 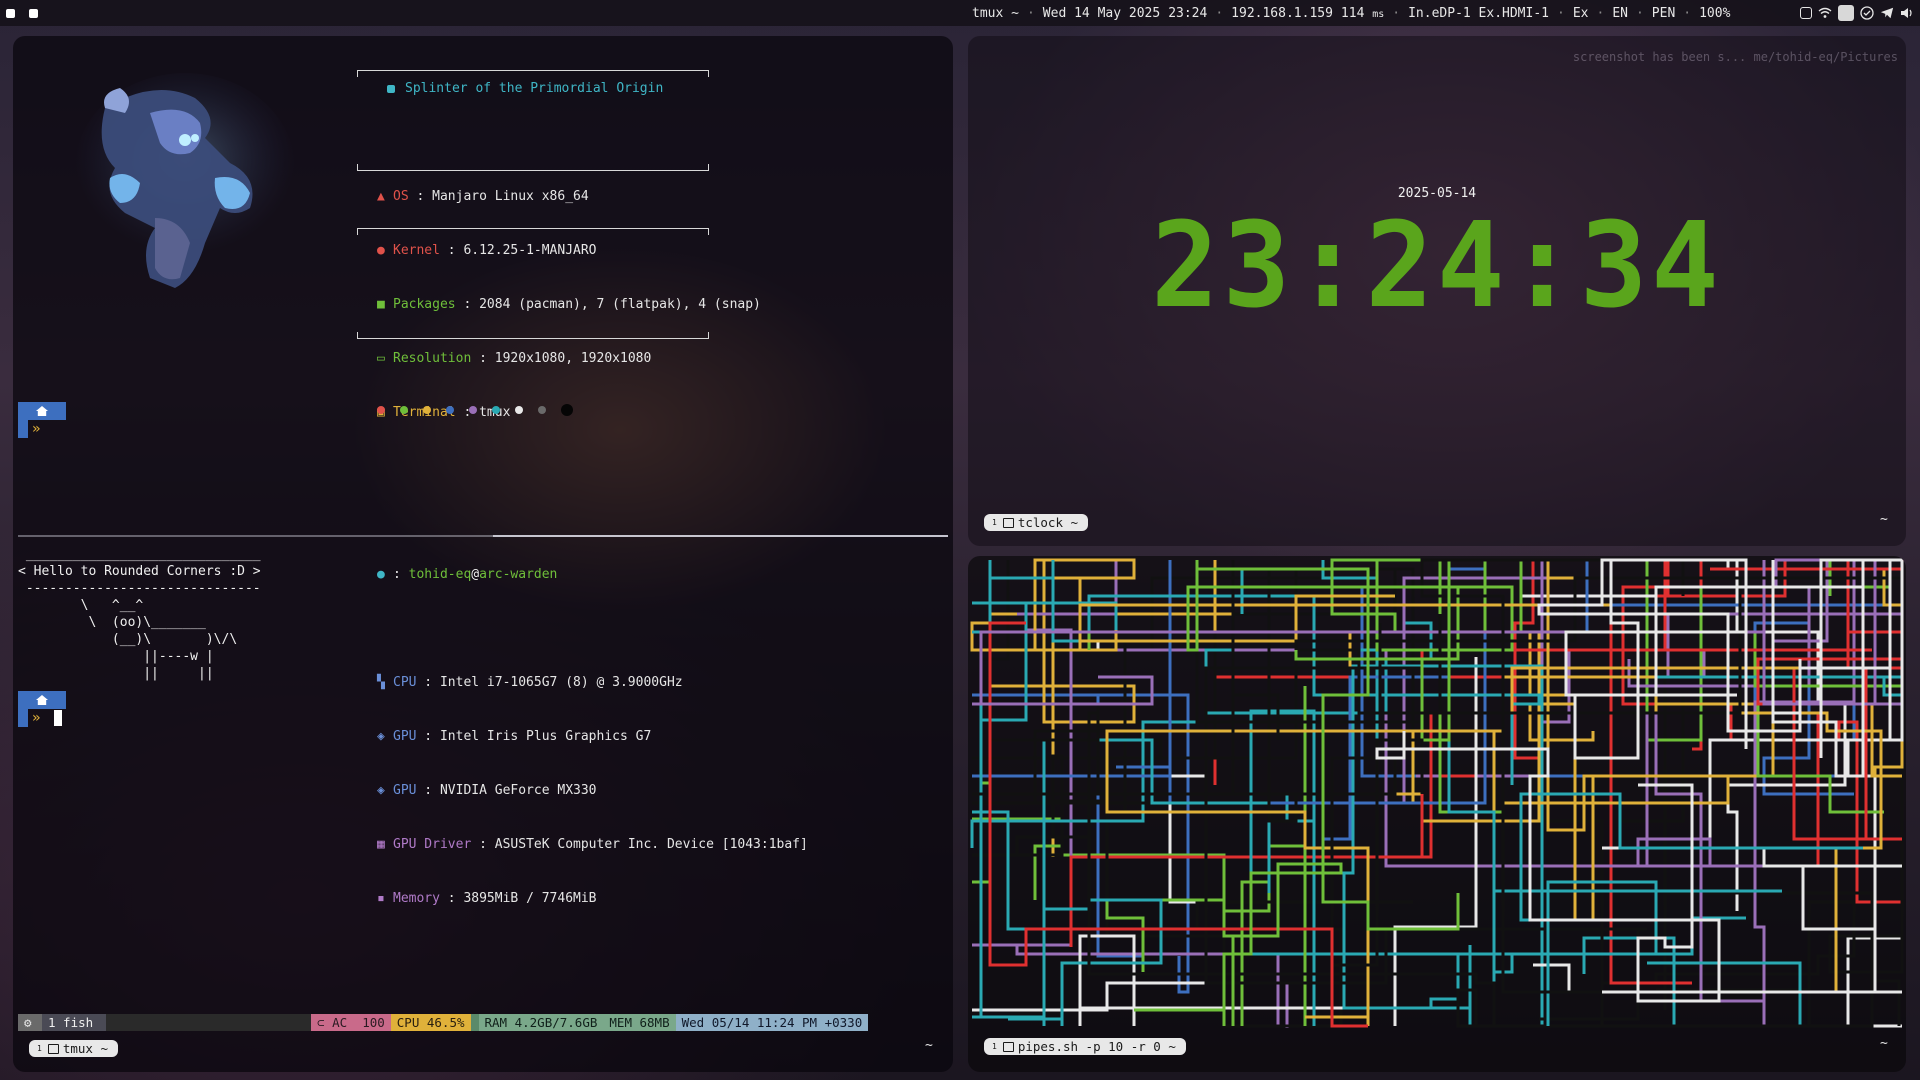 I want to click on memory-icon: ▪, so click(x=381, y=898).